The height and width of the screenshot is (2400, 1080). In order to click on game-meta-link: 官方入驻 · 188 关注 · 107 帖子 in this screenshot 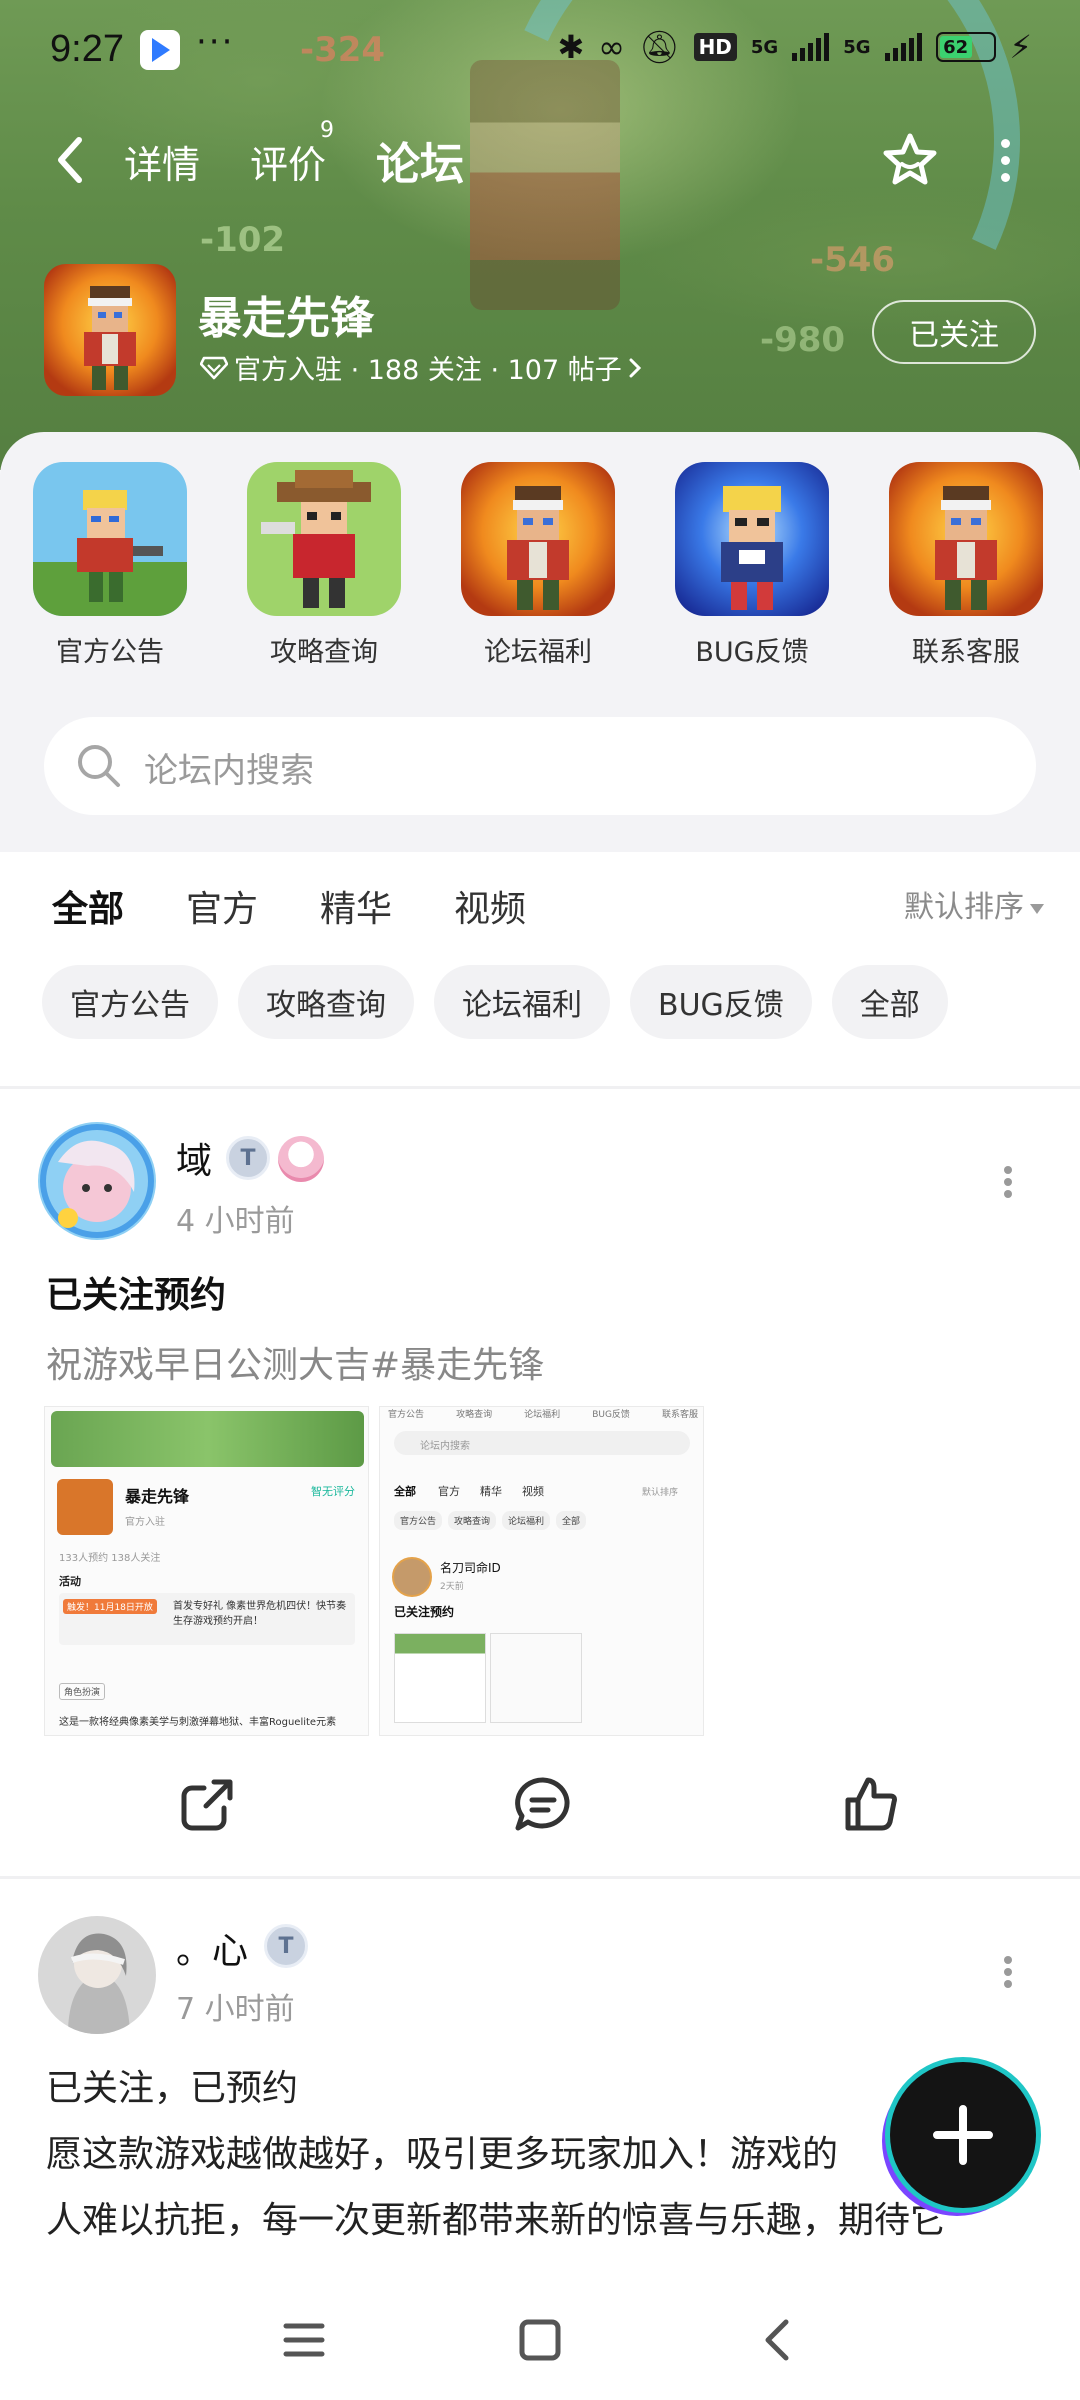, I will do `click(421, 367)`.